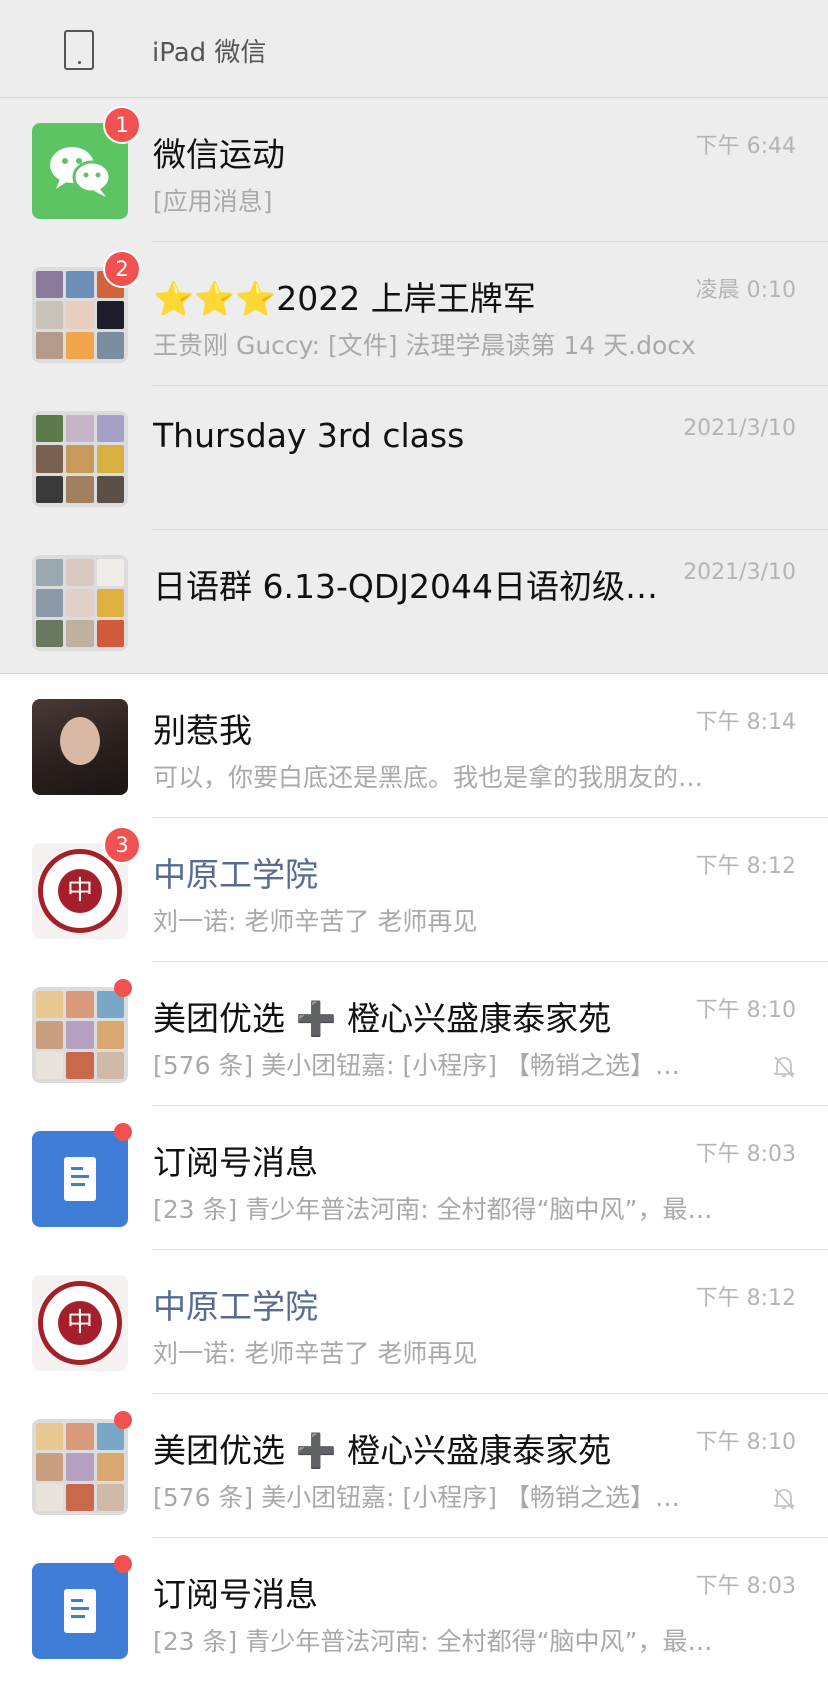 Image resolution: width=828 pixels, height=1682 pixels. What do you see at coordinates (122, 845) in the screenshot?
I see `unread-badge: 3` at bounding box center [122, 845].